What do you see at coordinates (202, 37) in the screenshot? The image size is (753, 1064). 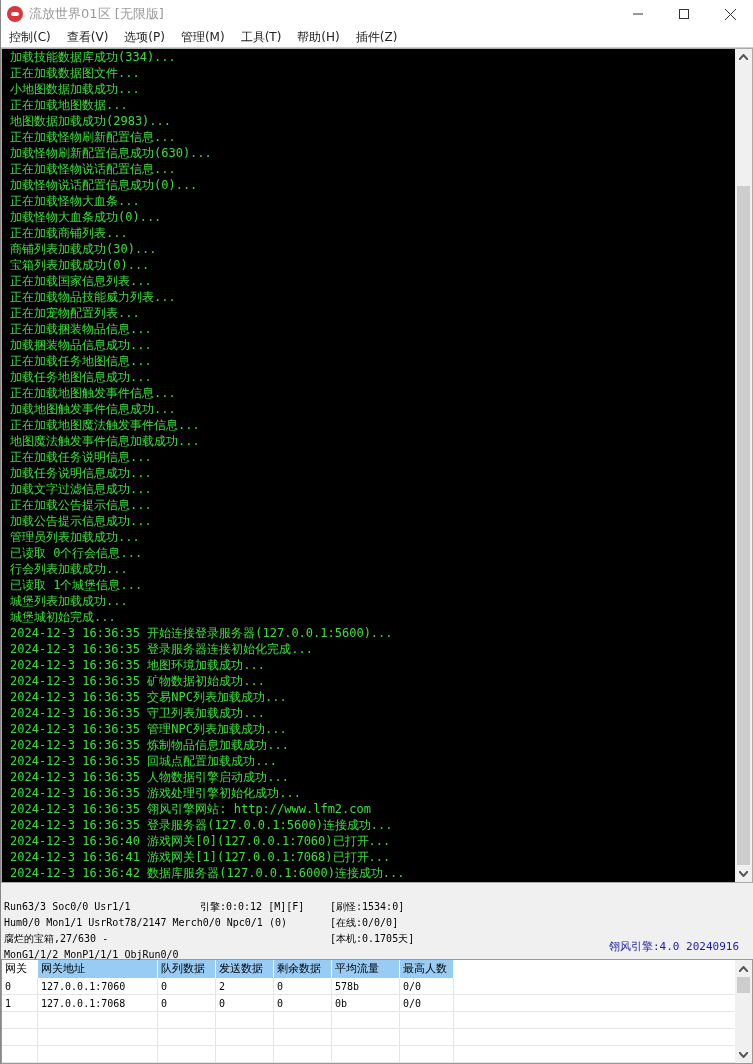 I see `menu-item: 管理(M)` at bounding box center [202, 37].